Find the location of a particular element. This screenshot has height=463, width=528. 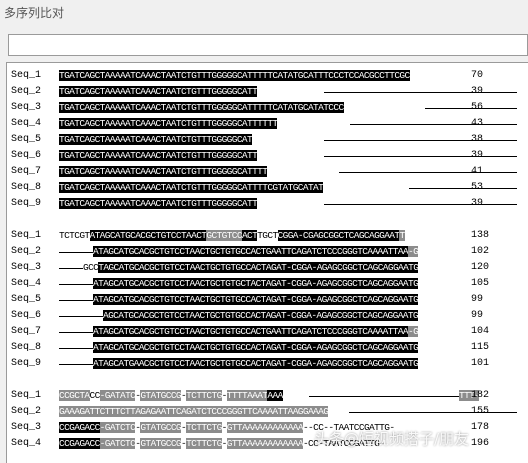

residue-count: 196 is located at coordinates (480, 443).